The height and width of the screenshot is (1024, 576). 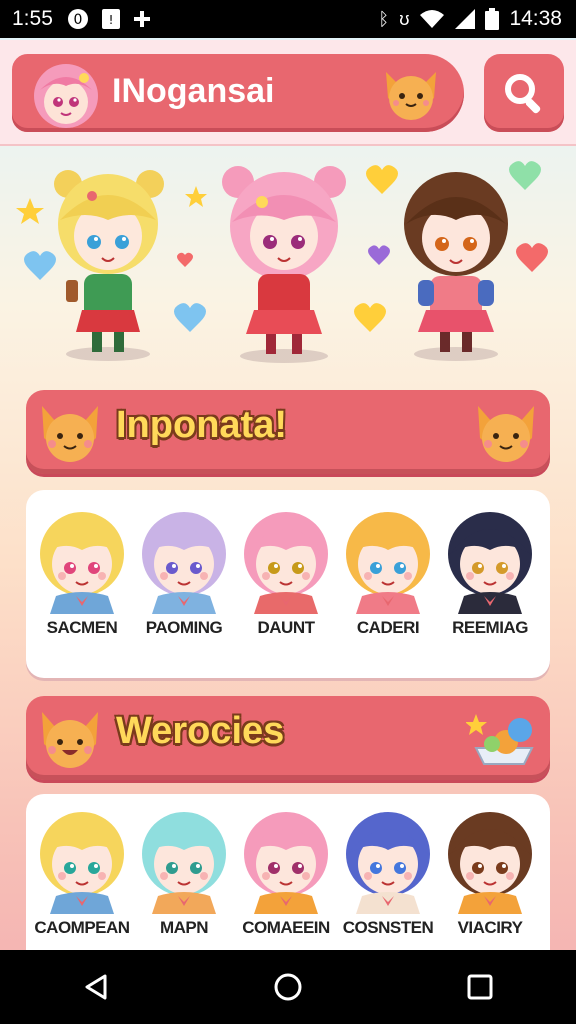 What do you see at coordinates (404, 18) in the screenshot?
I see `vibrate-icon: ʊ` at bounding box center [404, 18].